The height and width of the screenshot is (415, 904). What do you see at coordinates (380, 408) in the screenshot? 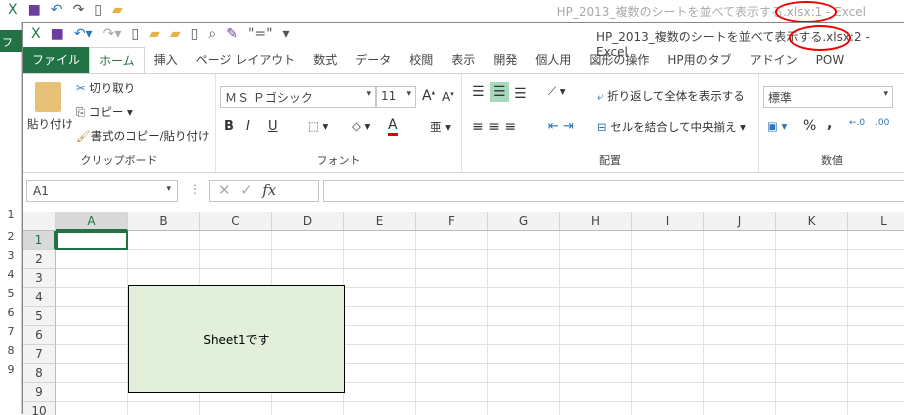
I see `cell-E10` at bounding box center [380, 408].